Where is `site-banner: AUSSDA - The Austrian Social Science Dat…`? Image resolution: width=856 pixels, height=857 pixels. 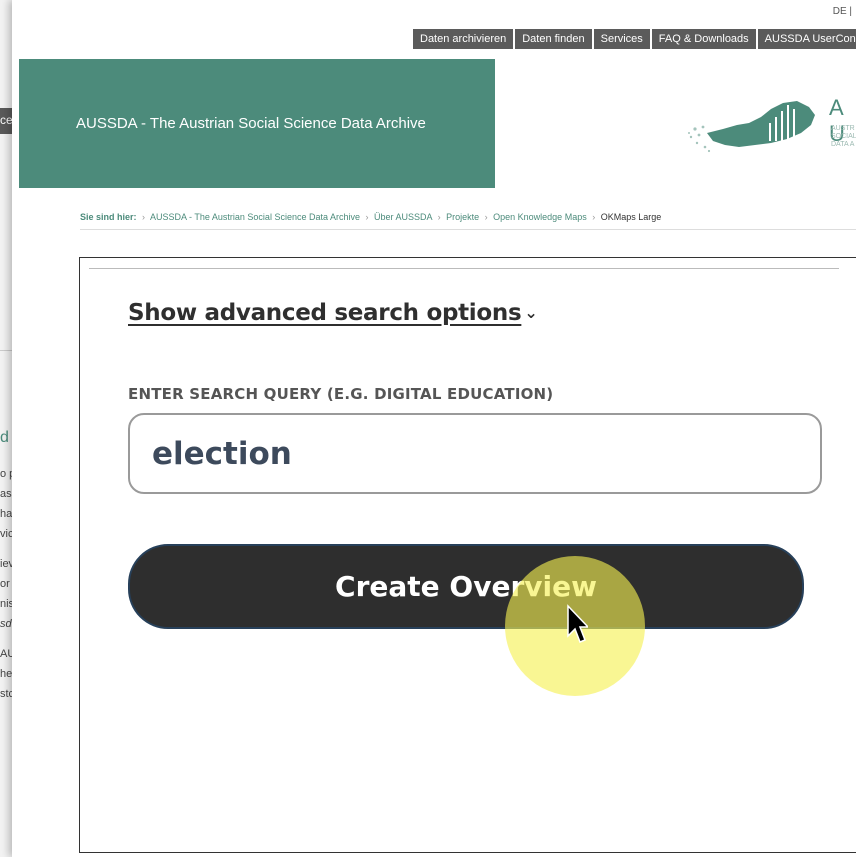
site-banner: AUSSDA - The Austrian Social Science Dat… is located at coordinates (257, 123).